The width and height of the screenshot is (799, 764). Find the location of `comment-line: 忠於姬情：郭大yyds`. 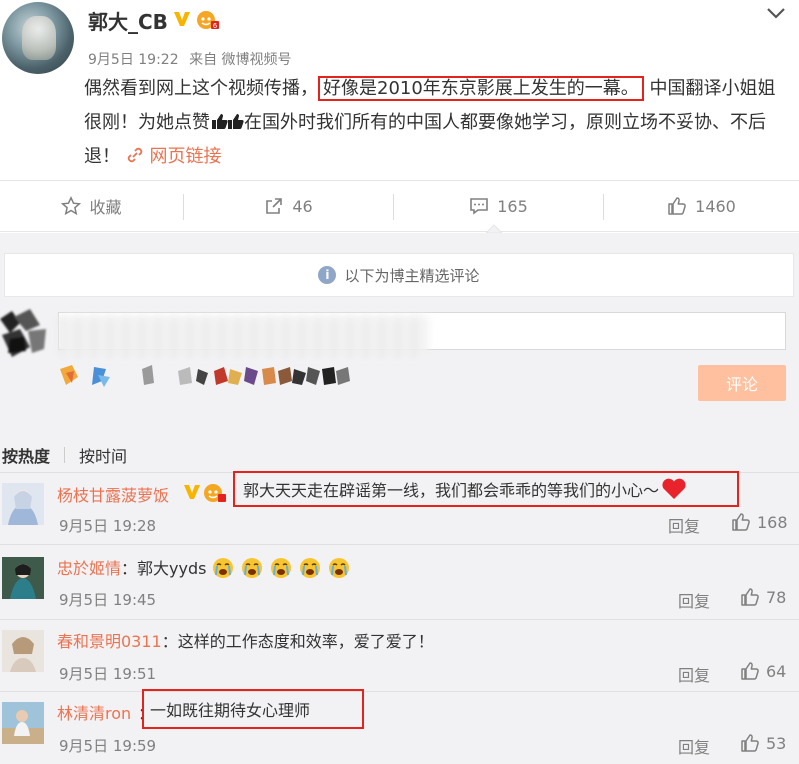

comment-line: 忠於姬情：郭大yyds is located at coordinates (204, 567).